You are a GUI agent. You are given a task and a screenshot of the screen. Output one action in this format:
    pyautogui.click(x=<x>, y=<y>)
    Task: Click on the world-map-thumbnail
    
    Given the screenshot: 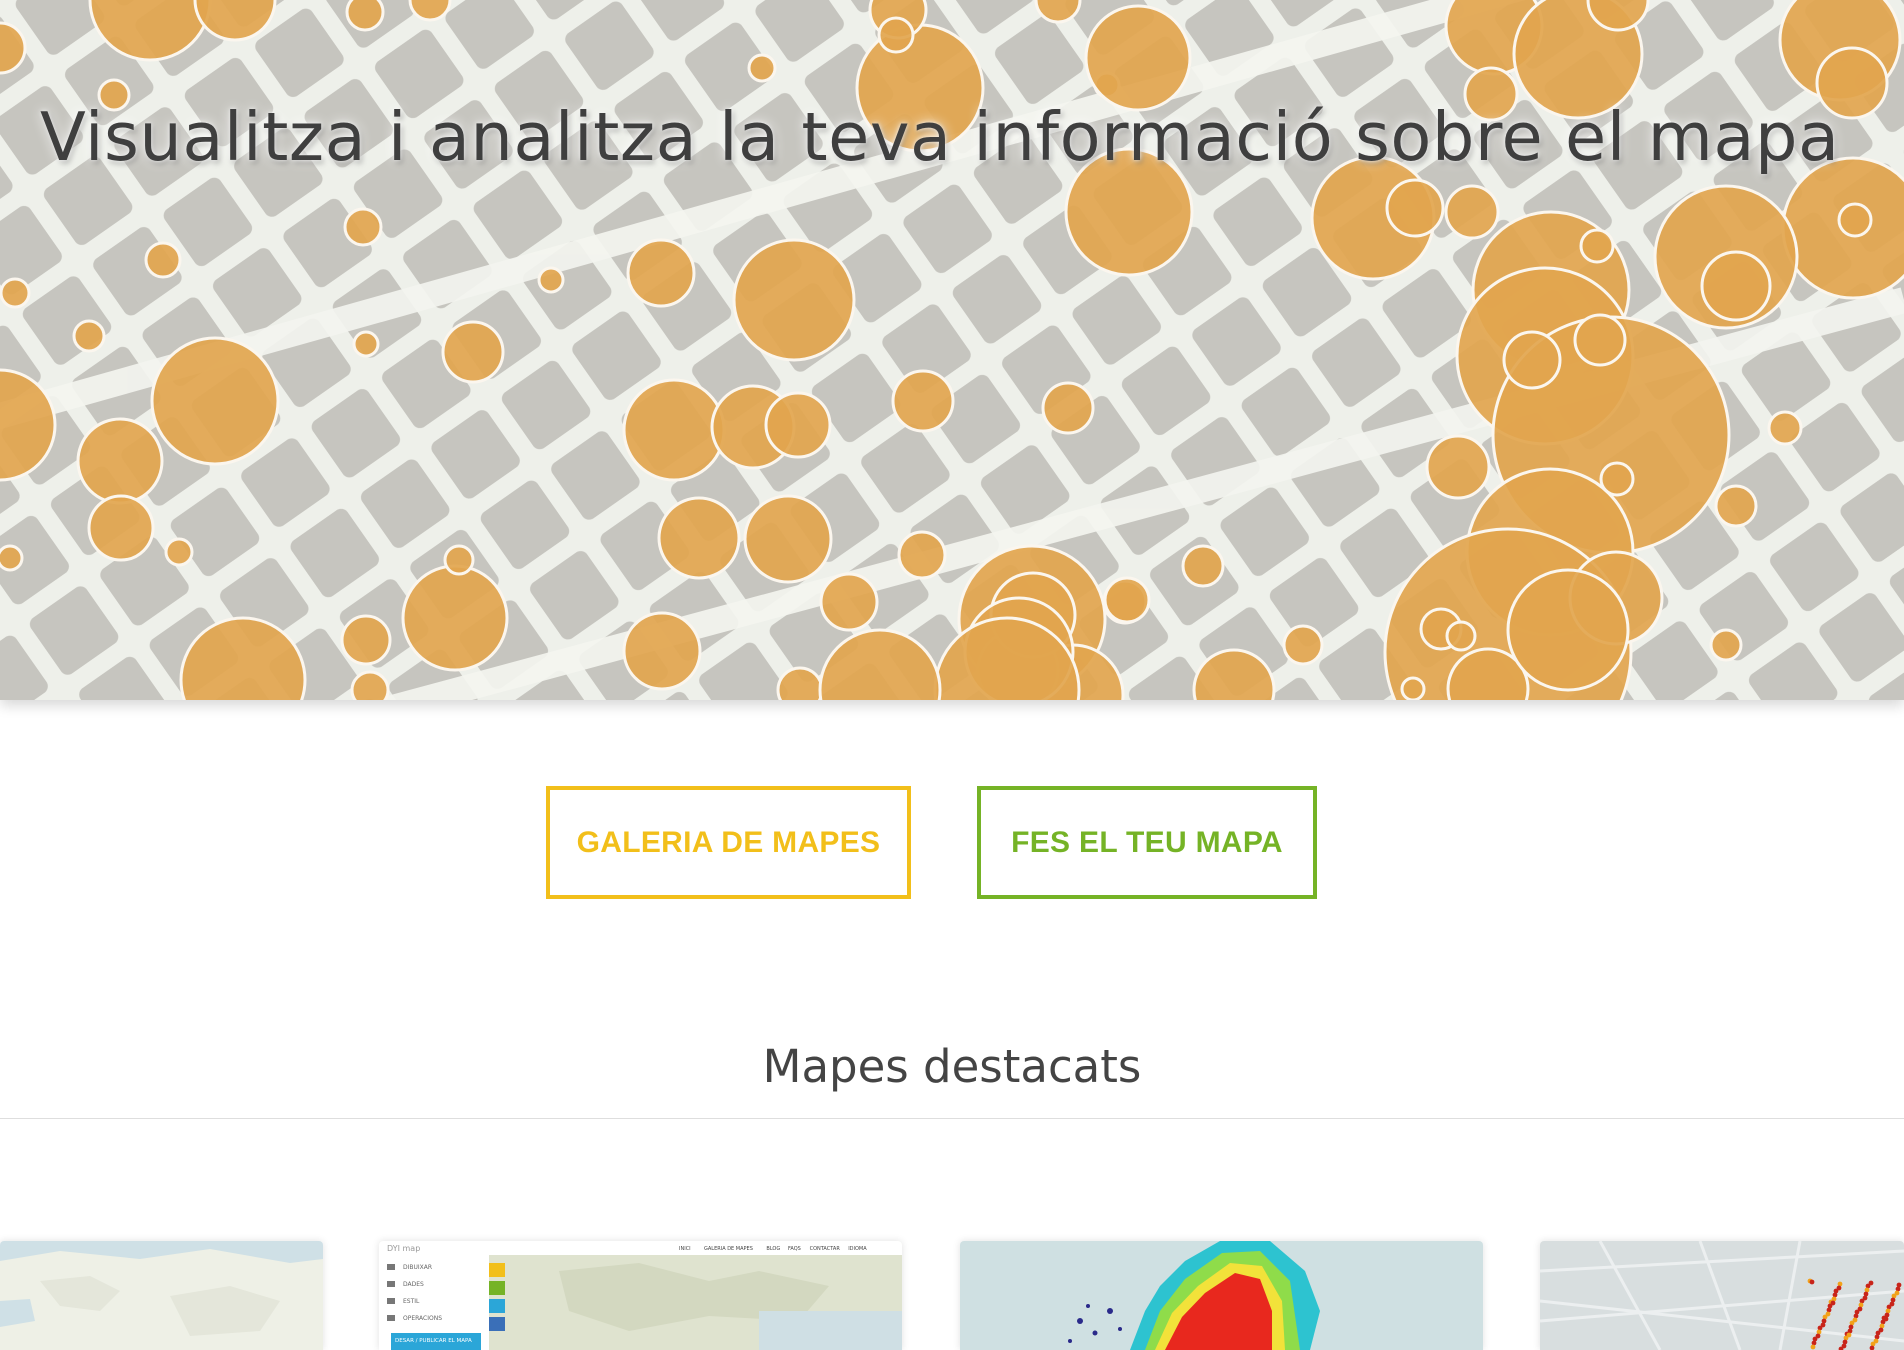 What is the action you would take?
    pyautogui.click(x=161, y=1295)
    